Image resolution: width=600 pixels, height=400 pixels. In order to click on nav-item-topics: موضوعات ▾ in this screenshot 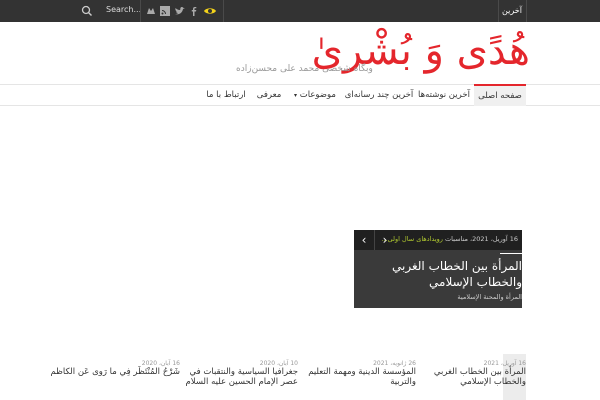, I will do `click(315, 95)`.